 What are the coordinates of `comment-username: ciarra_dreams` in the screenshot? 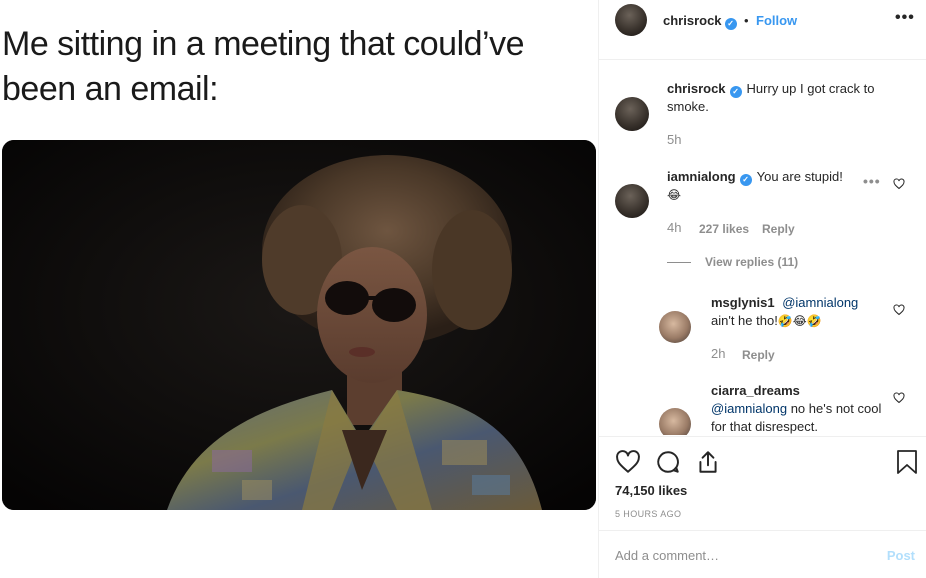 It's located at (755, 390).